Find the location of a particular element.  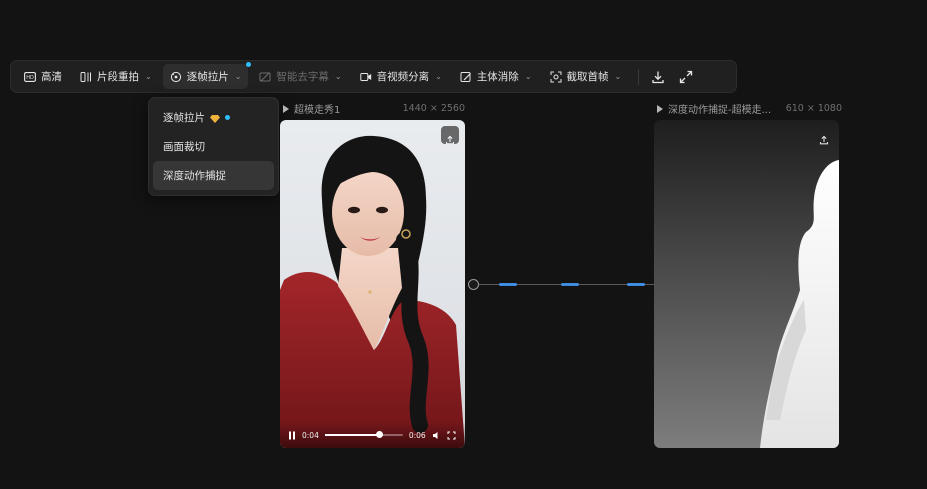

fullscreen-icon is located at coordinates (451, 435).